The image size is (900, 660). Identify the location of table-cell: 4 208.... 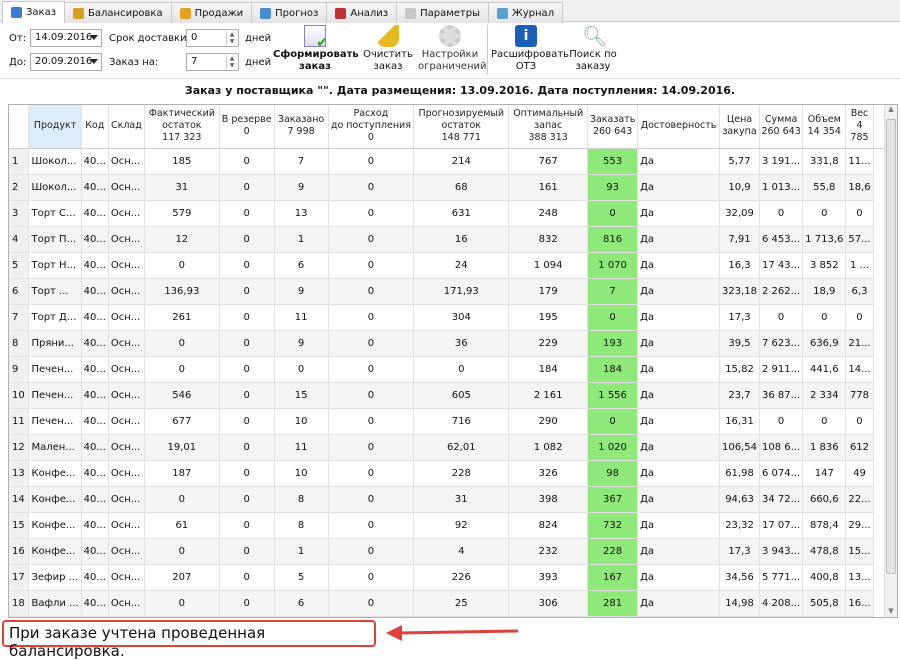
(781, 603).